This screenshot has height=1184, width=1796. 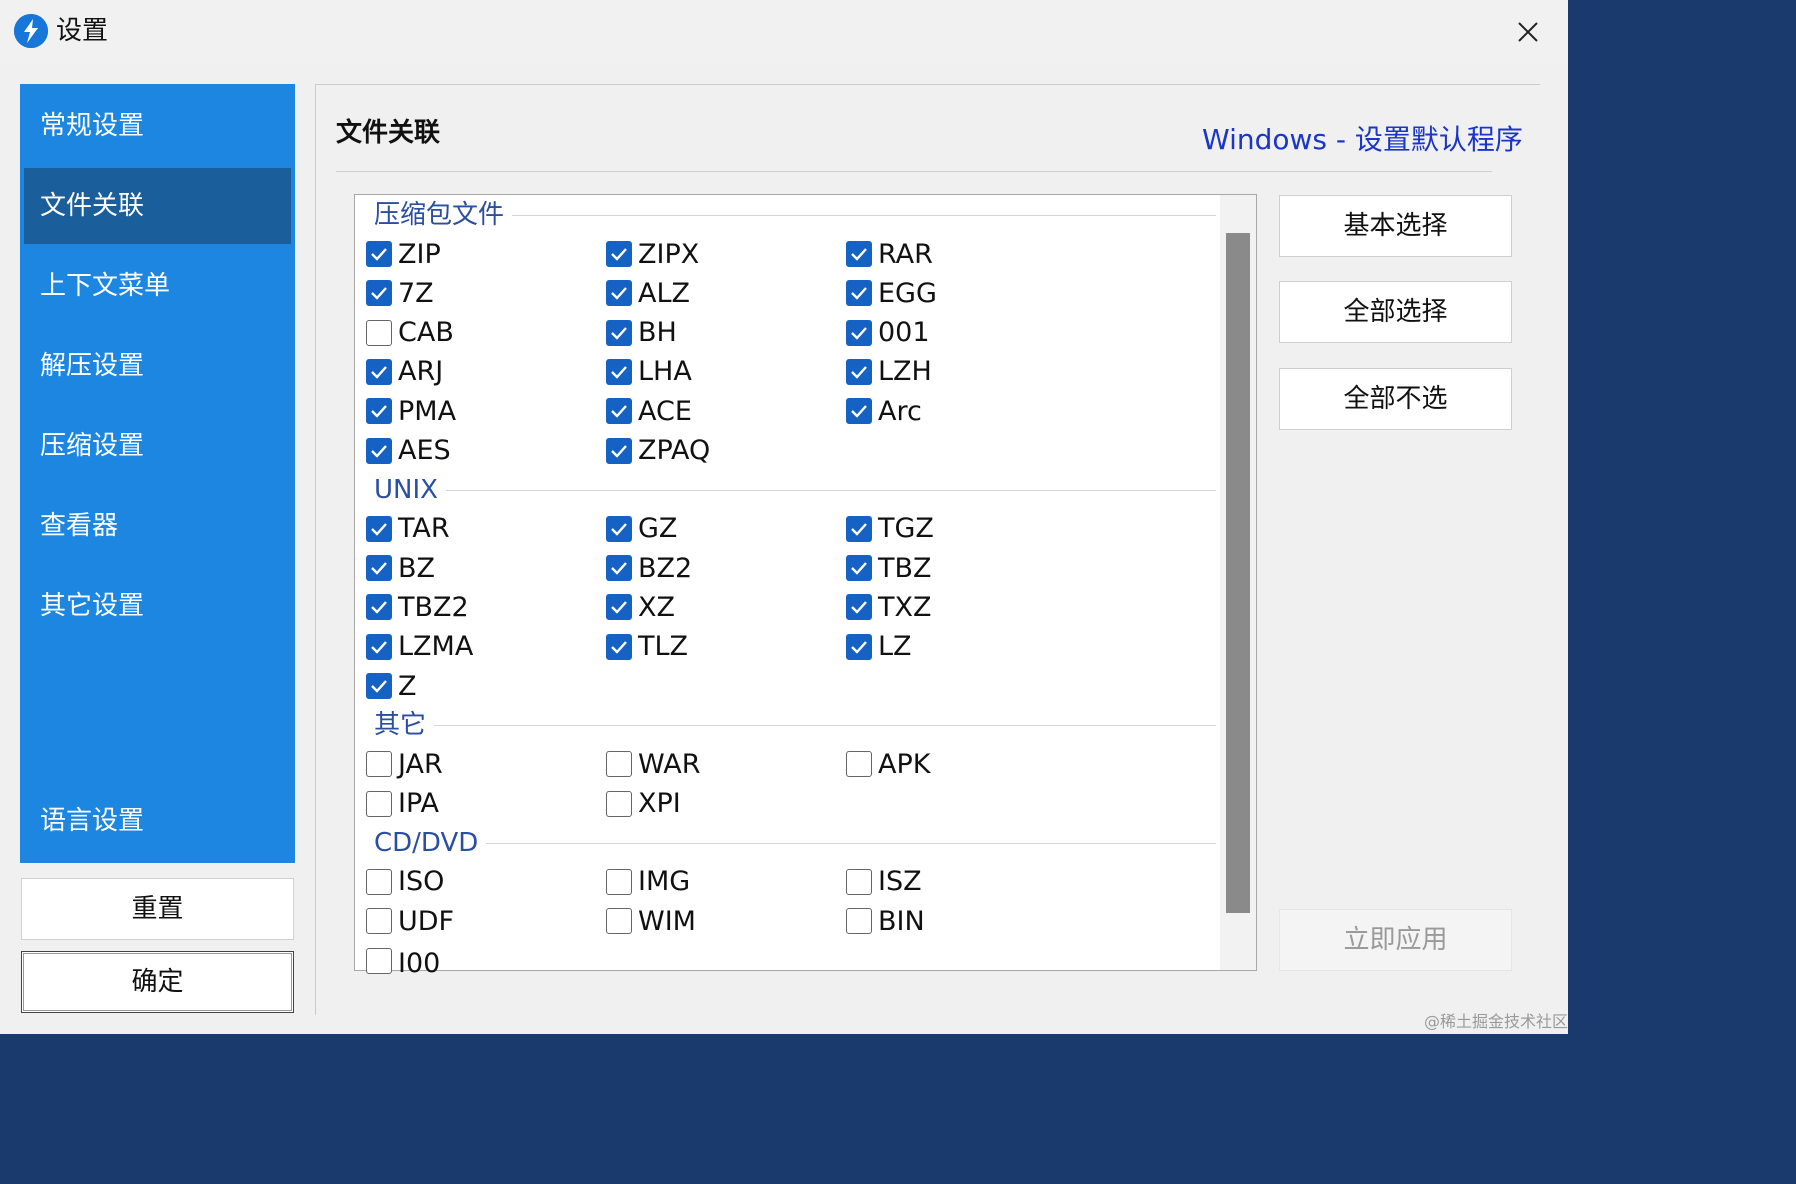 What do you see at coordinates (649, 372) in the screenshot?
I see `checkbox-lha: LHA` at bounding box center [649, 372].